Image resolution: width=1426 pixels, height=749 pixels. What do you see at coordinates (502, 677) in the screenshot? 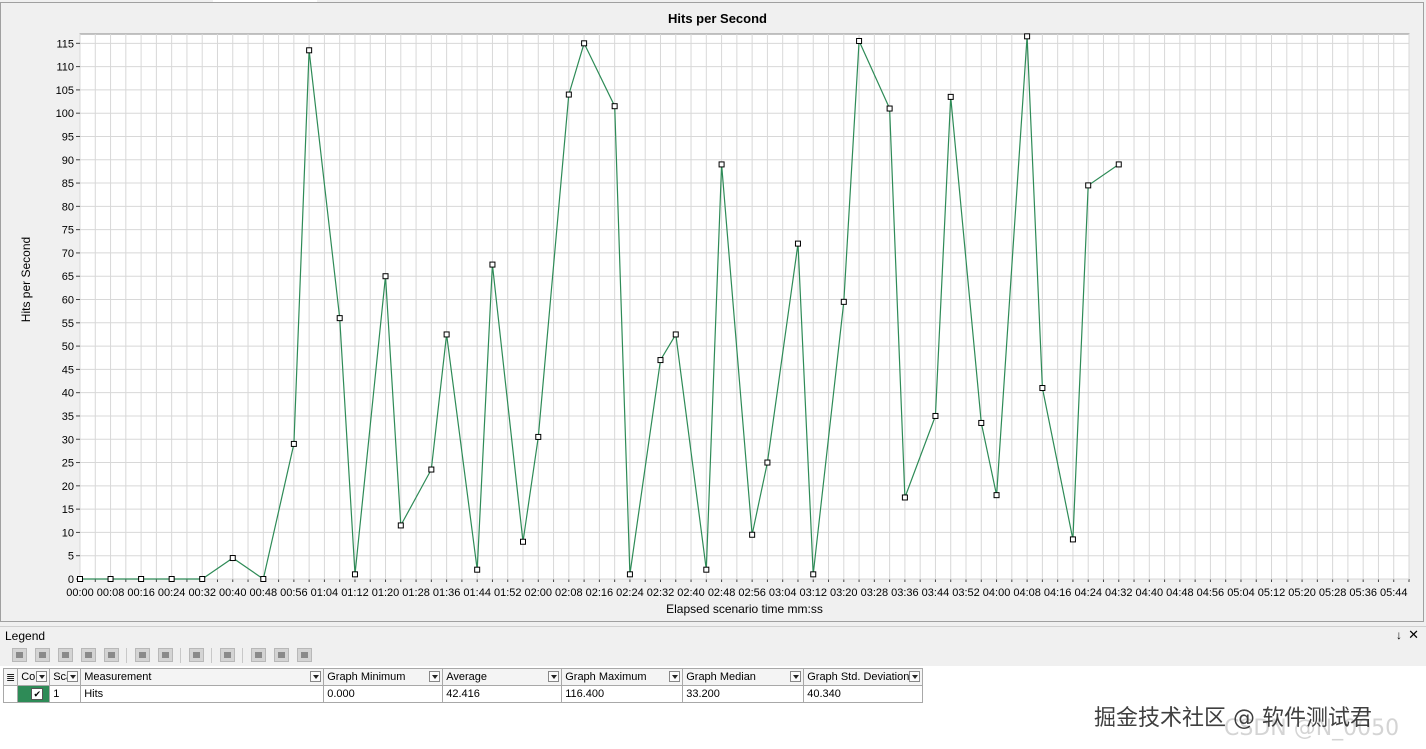
I see `column-header-average: Average` at bounding box center [502, 677].